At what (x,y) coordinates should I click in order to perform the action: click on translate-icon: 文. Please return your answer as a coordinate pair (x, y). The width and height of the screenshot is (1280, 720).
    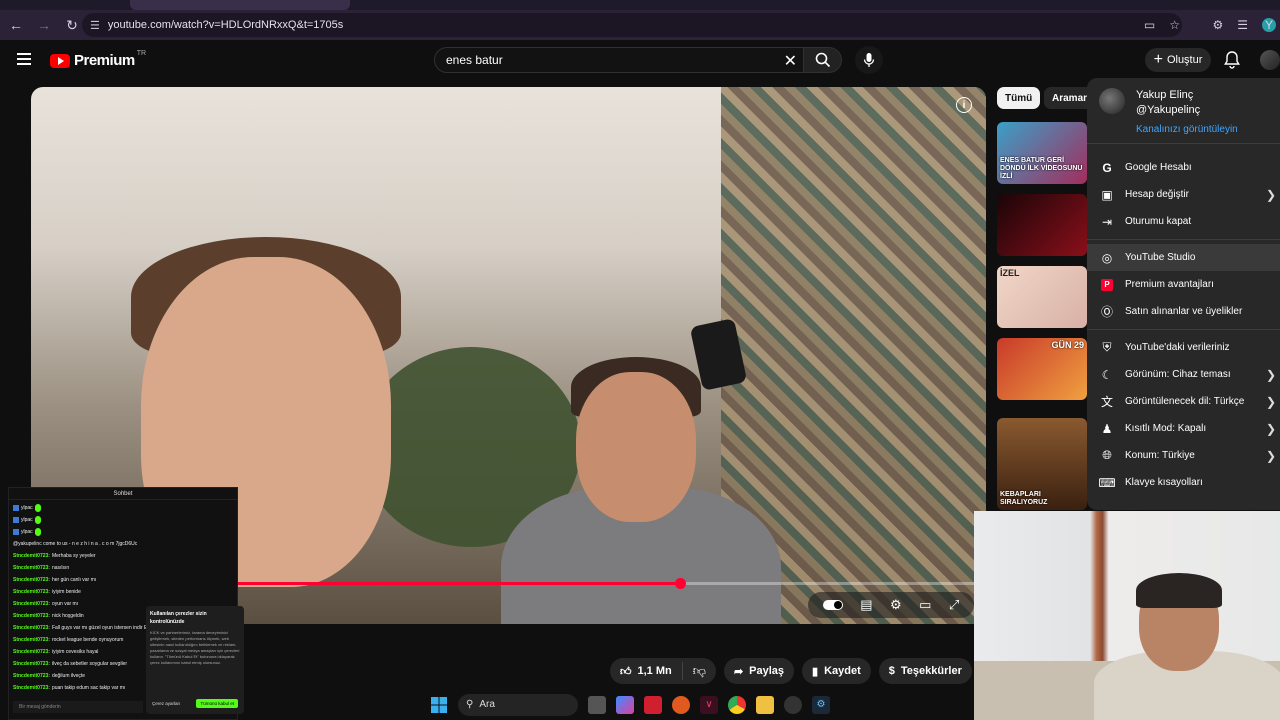
    Looking at the image, I should click on (1106, 402).